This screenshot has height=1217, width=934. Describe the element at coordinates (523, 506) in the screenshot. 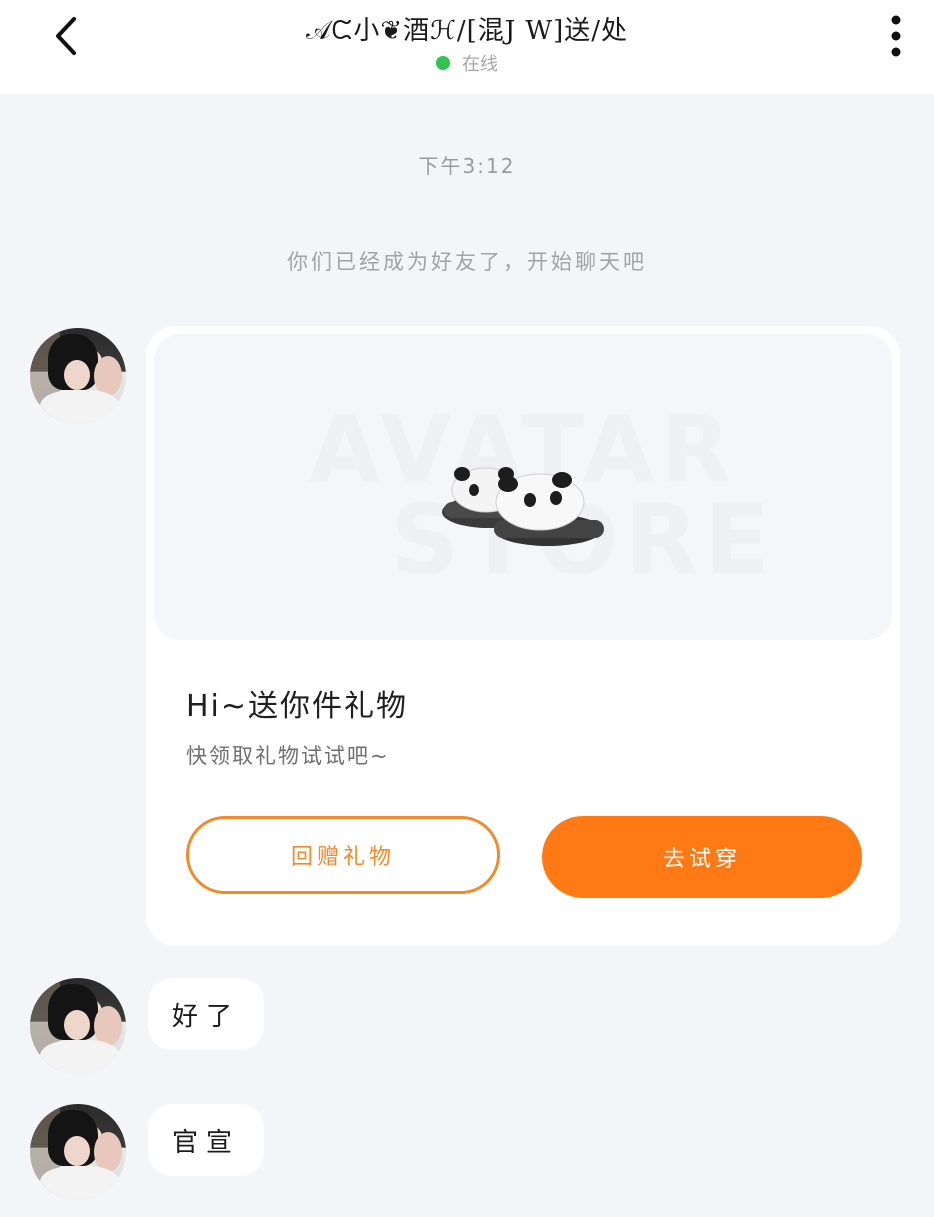

I see `panda-slippers-icon` at that location.